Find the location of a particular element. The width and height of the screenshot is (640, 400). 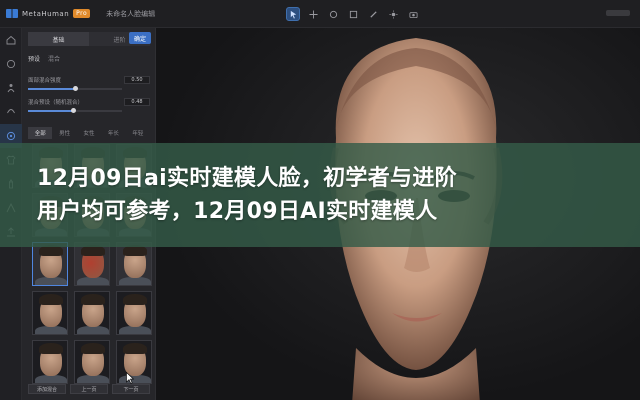

rail-item-hair is located at coordinates (11, 112).